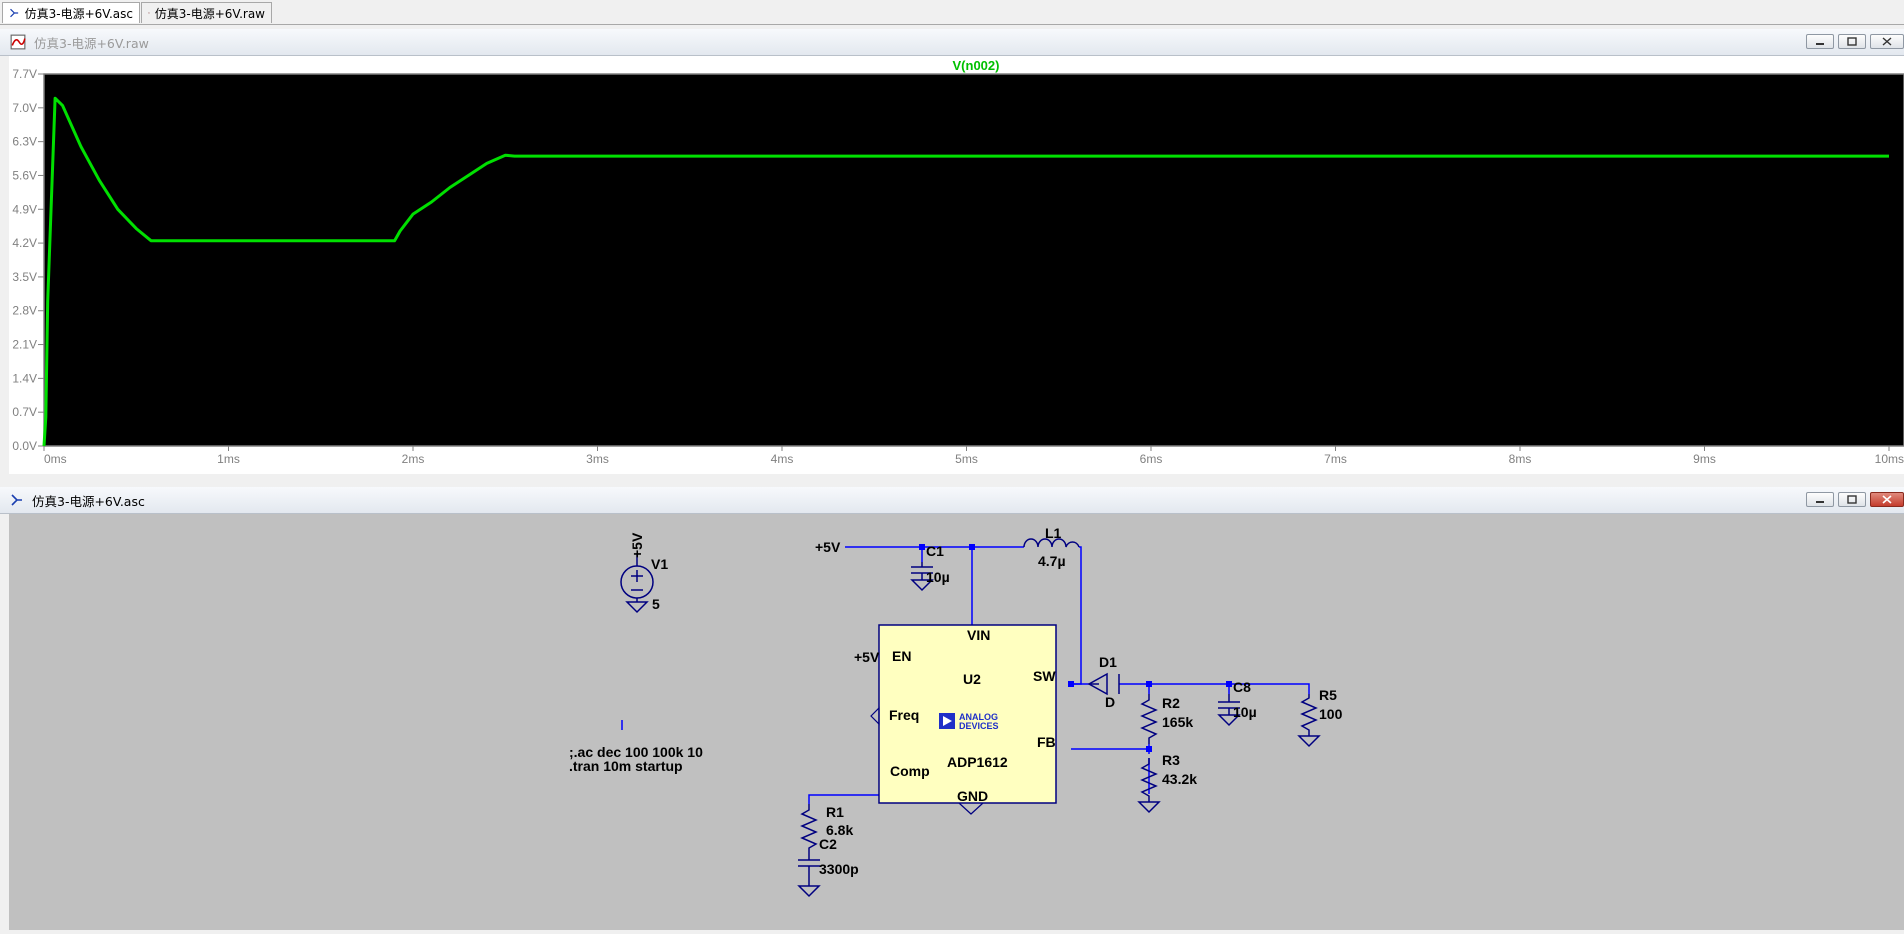 The height and width of the screenshot is (934, 1904). What do you see at coordinates (1052, 561) in the screenshot?
I see `l1-value: 4.7µ` at bounding box center [1052, 561].